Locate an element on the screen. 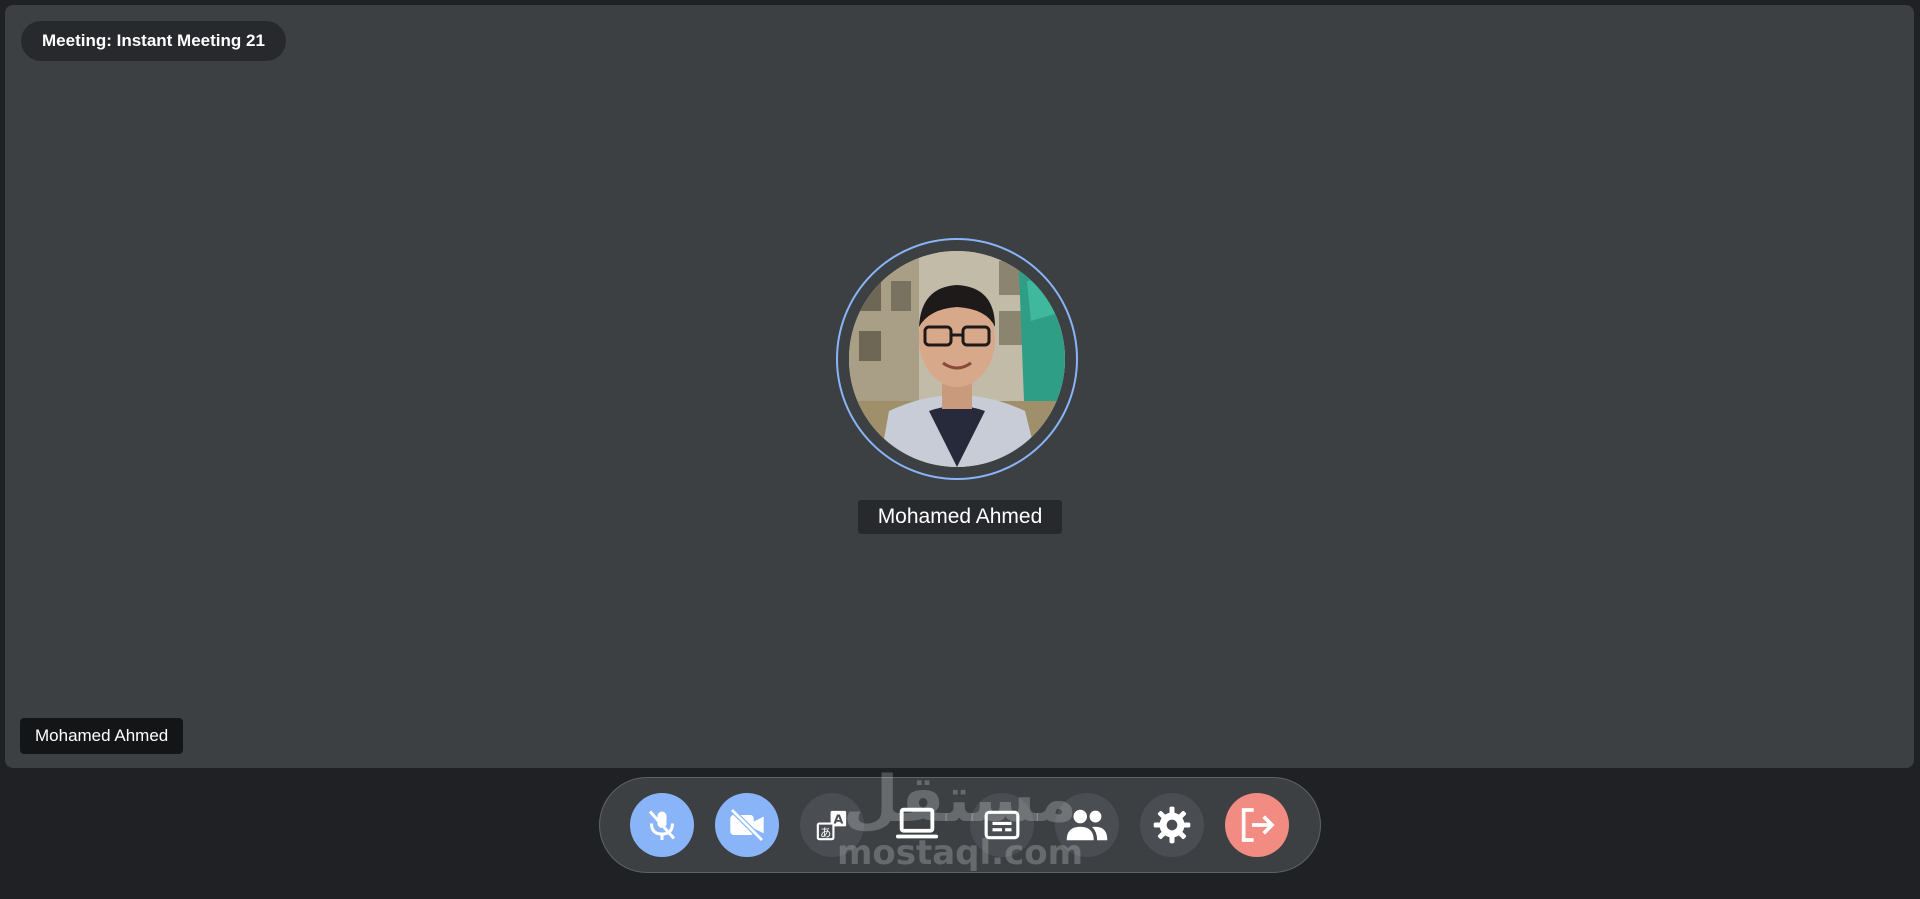  mic-off-icon is located at coordinates (662, 825).